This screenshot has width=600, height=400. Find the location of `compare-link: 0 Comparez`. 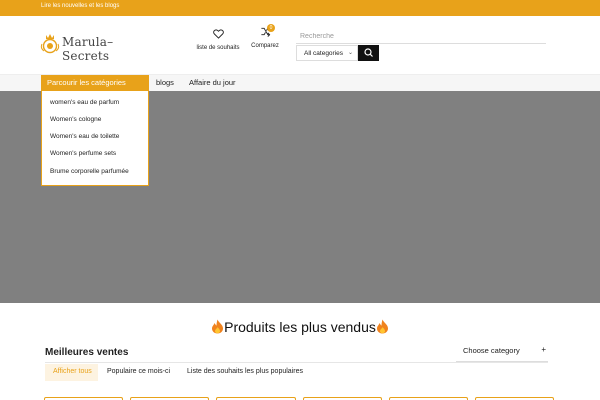

compare-link: 0 Comparez is located at coordinates (265, 36).